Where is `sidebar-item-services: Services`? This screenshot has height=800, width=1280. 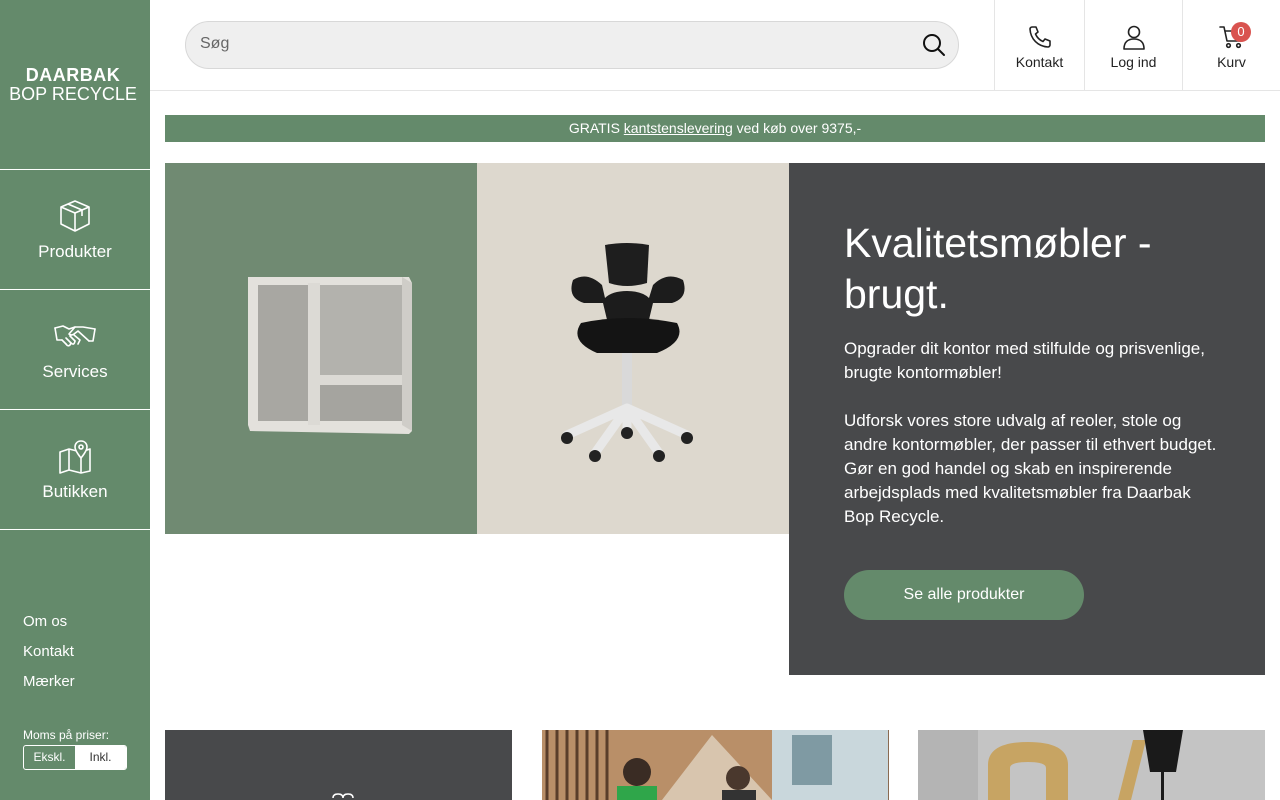 sidebar-item-services: Services is located at coordinates (75, 350).